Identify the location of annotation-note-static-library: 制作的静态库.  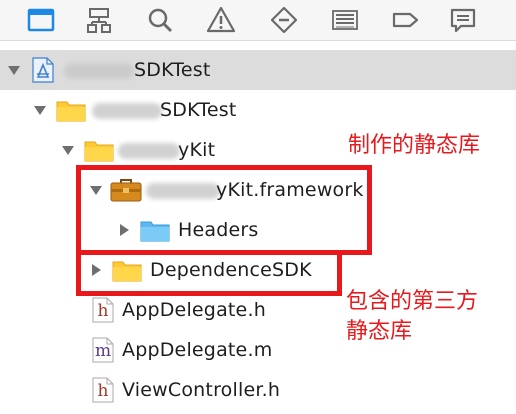
(414, 145).